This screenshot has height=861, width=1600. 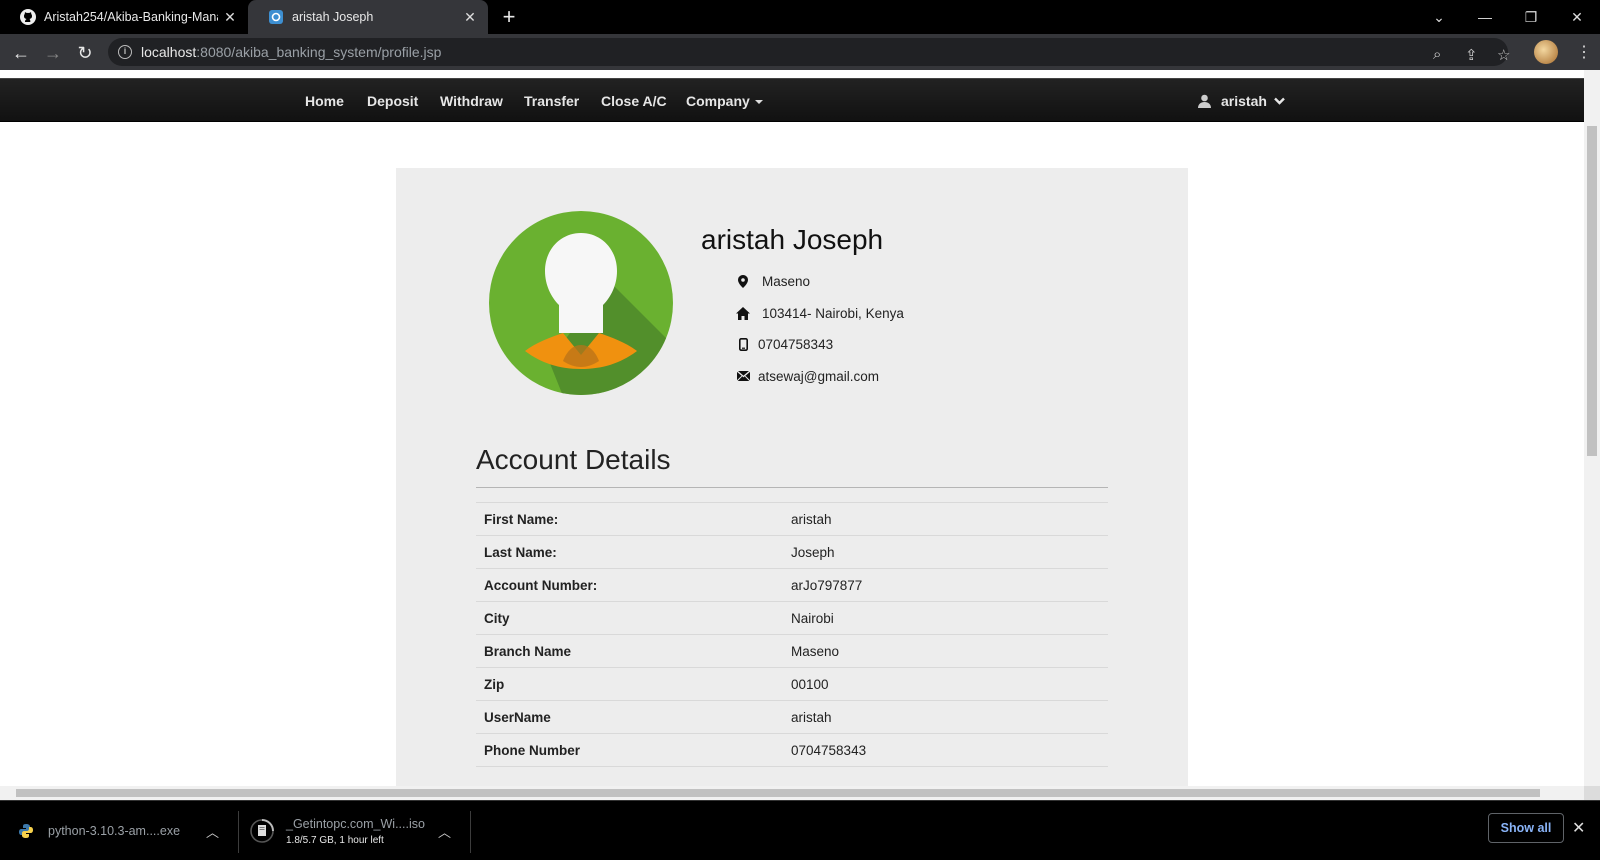 What do you see at coordinates (1279, 101) in the screenshot?
I see `chevron-down-icon` at bounding box center [1279, 101].